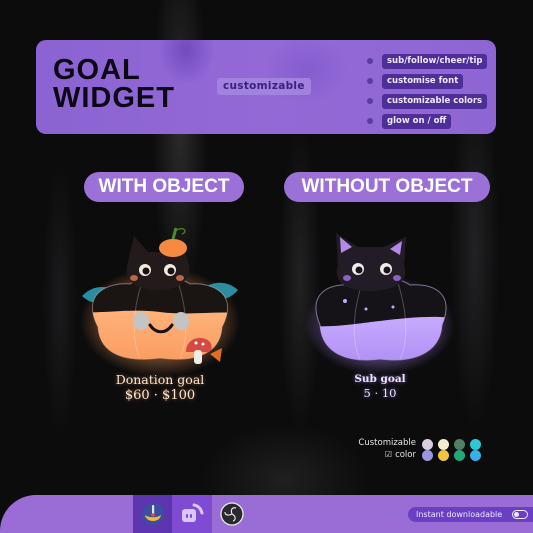  I want to click on goal-title: Sub goal, so click(380, 379).